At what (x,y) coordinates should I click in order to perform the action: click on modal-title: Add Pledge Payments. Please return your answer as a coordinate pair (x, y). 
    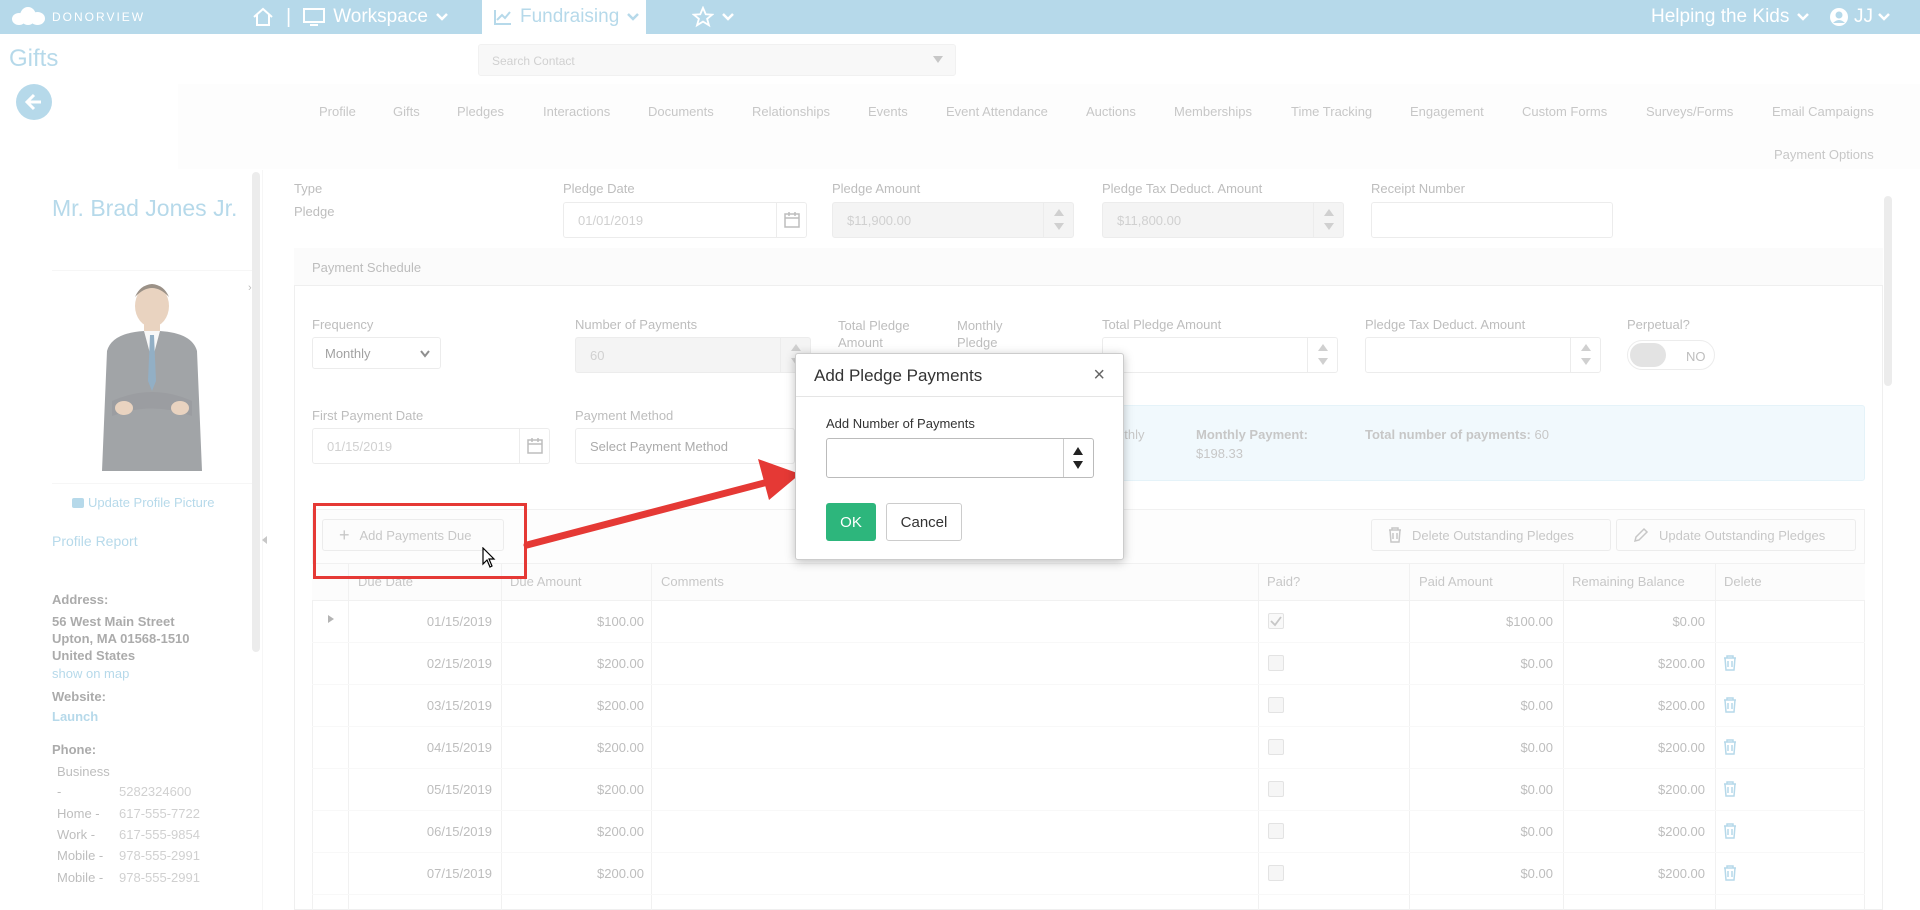
    Looking at the image, I should click on (898, 375).